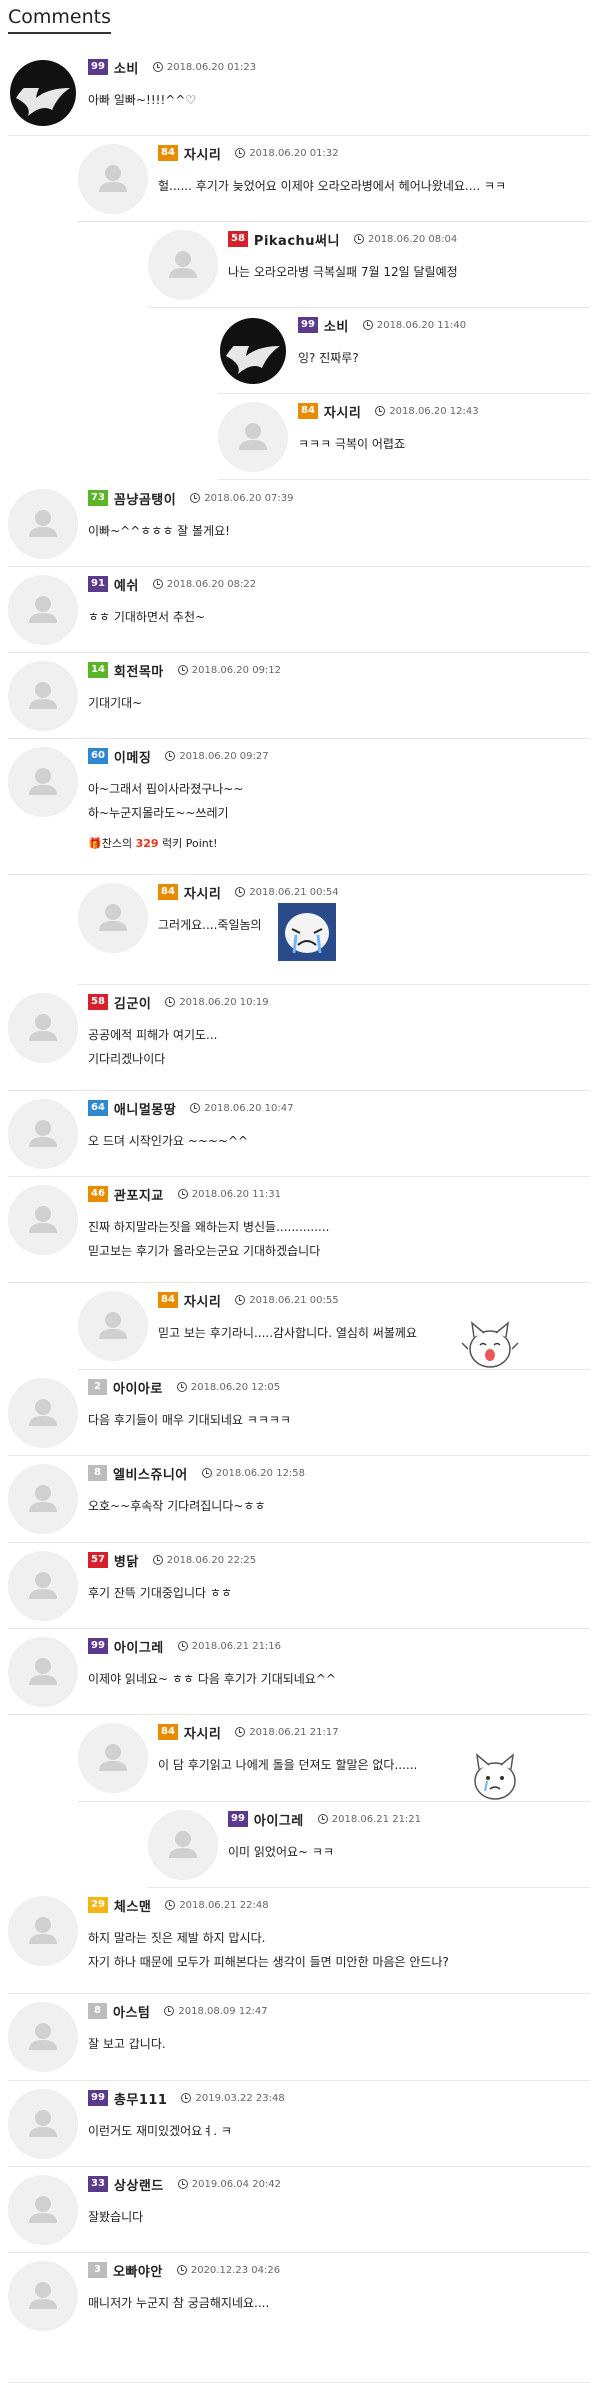 This screenshot has width=600, height=2383. Describe the element at coordinates (339, 688) in the screenshot. I see `comment-body: 14 회전목마 2018.06.20 09:12 기대기대~` at that location.